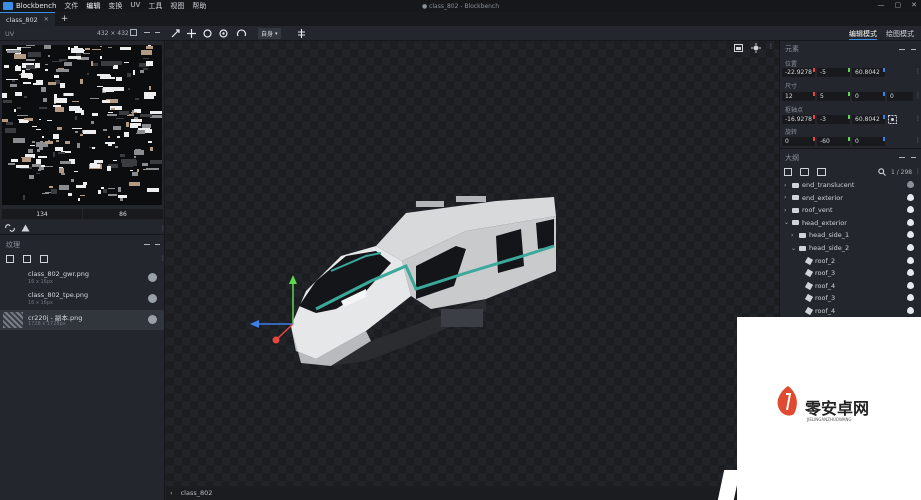 The height and width of the screenshot is (500, 921). I want to click on pivot-y-field: -3, so click(833, 119).